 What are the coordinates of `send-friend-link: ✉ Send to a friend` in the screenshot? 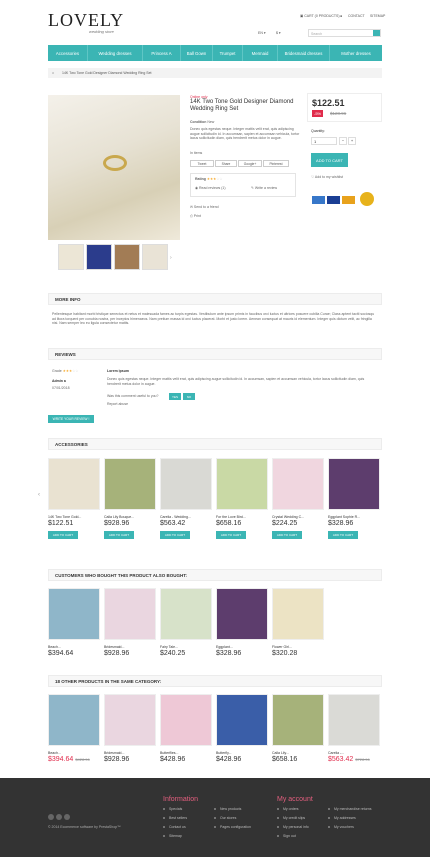 It's located at (204, 207).